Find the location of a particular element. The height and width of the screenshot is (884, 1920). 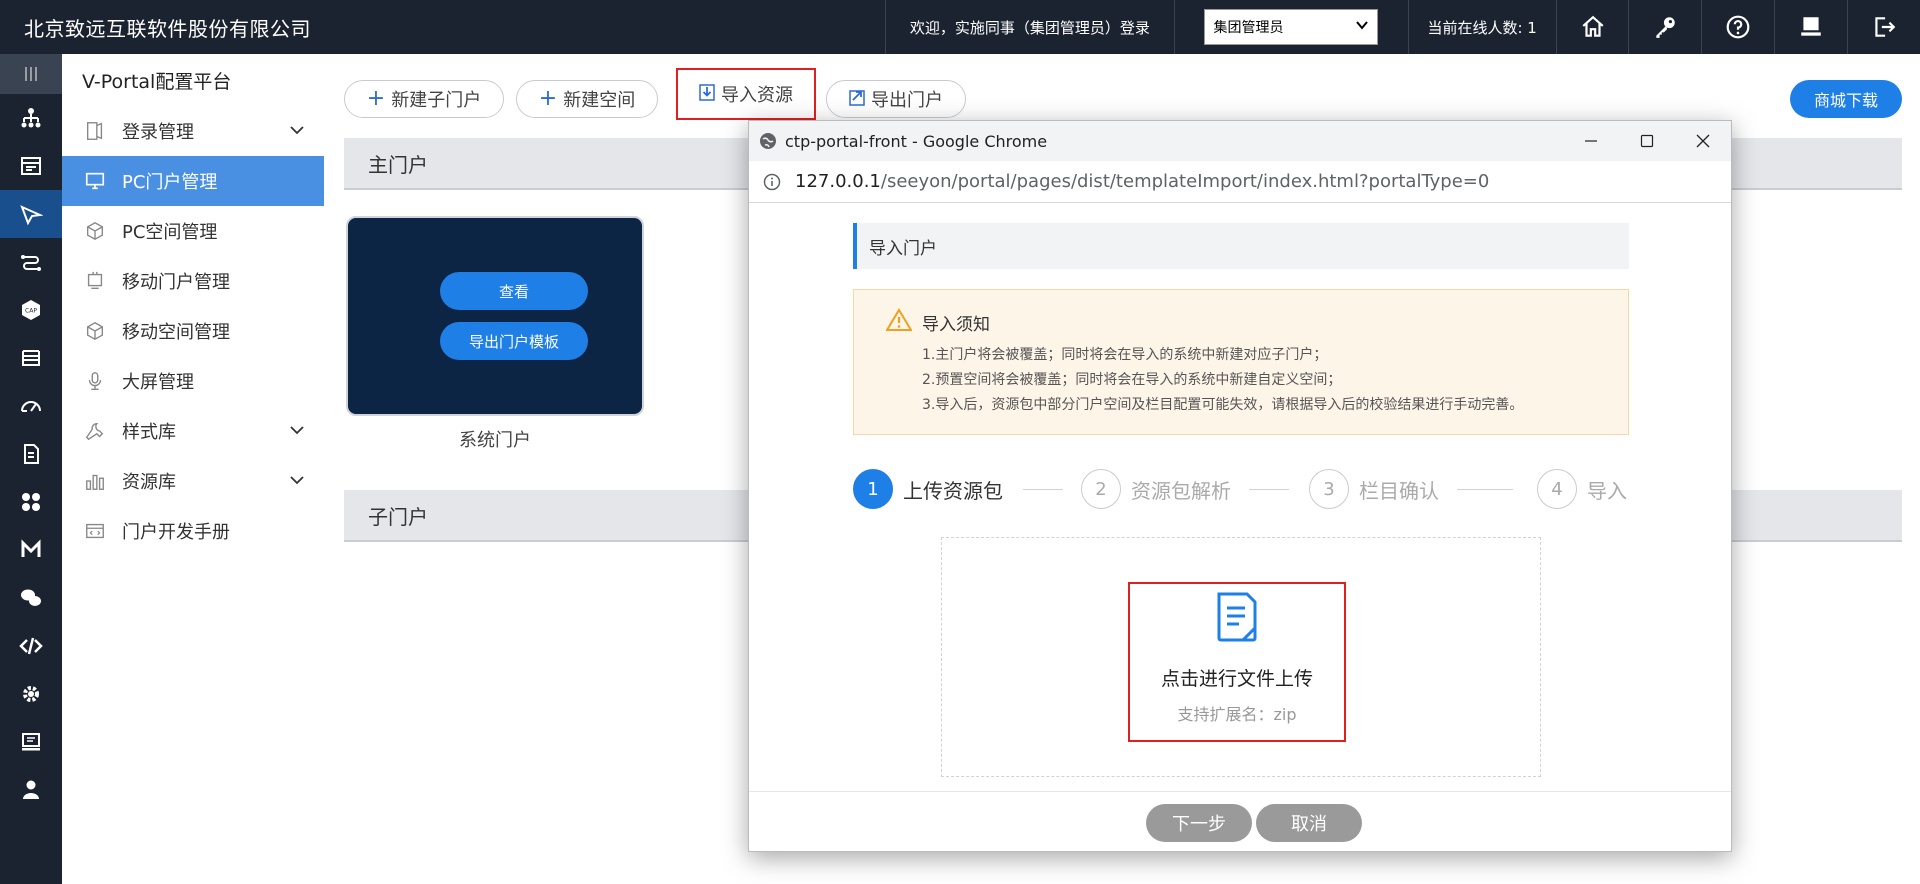

minimize-button is located at coordinates (1591, 141).